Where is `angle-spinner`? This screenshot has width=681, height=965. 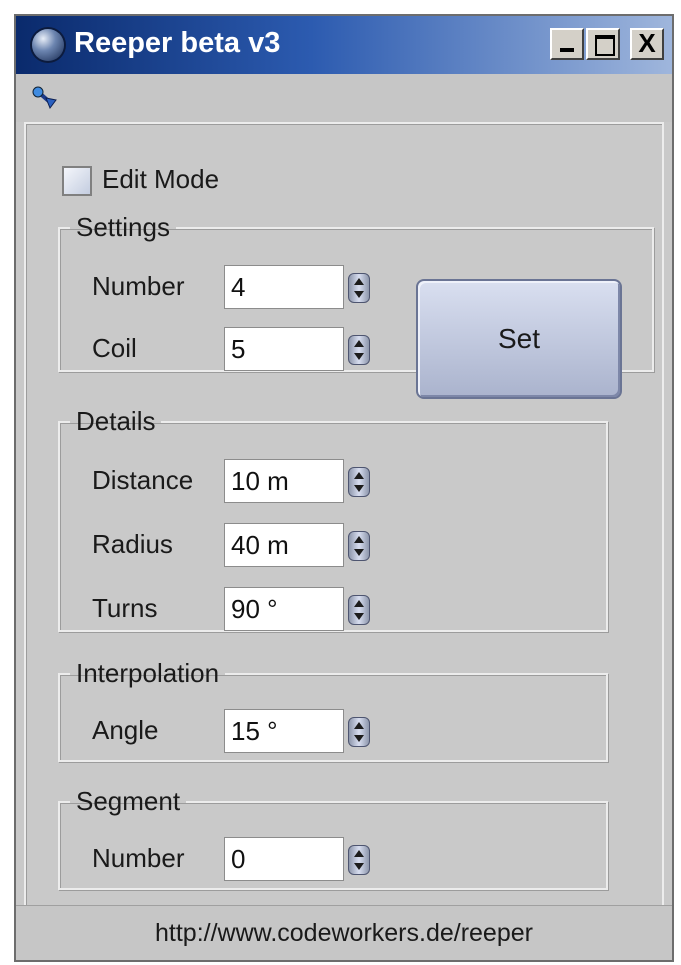
angle-spinner is located at coordinates (359, 732).